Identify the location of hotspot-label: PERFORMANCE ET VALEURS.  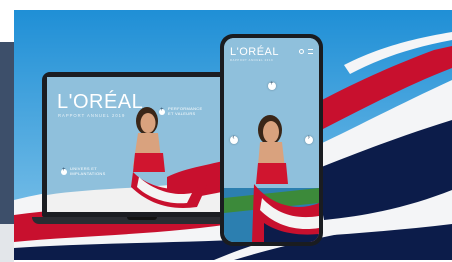
(185, 111).